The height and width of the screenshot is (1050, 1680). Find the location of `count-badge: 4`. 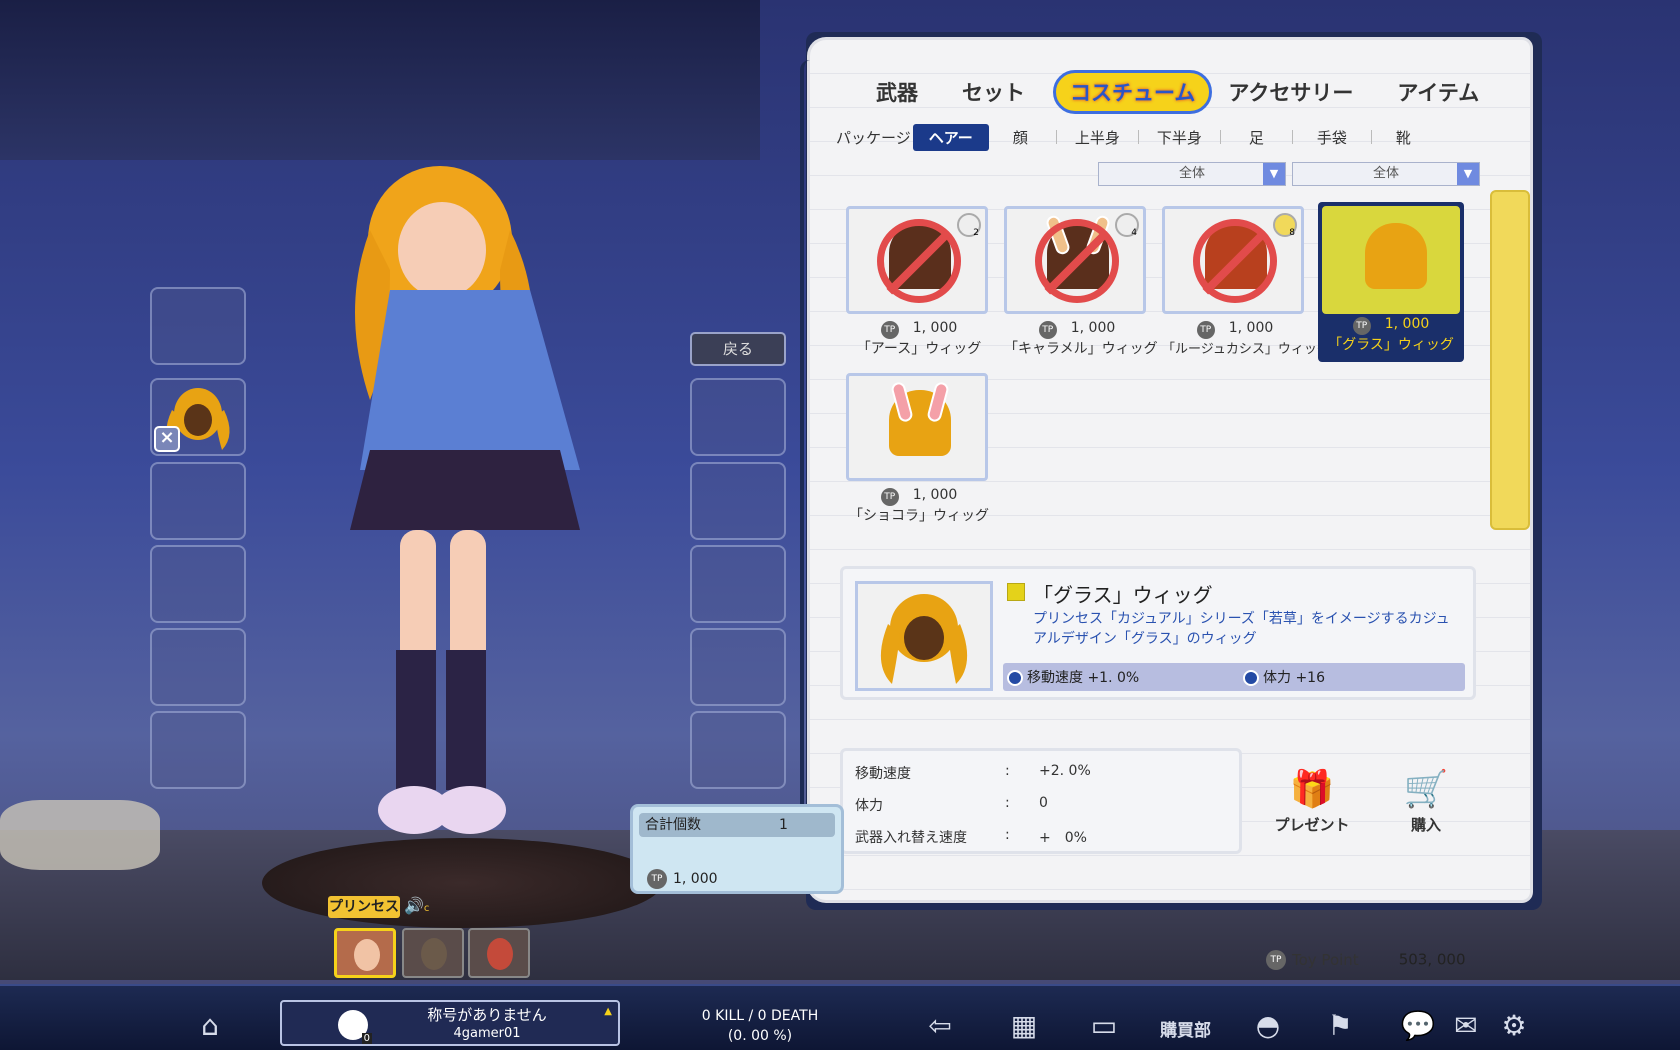

count-badge: 4 is located at coordinates (1127, 225).